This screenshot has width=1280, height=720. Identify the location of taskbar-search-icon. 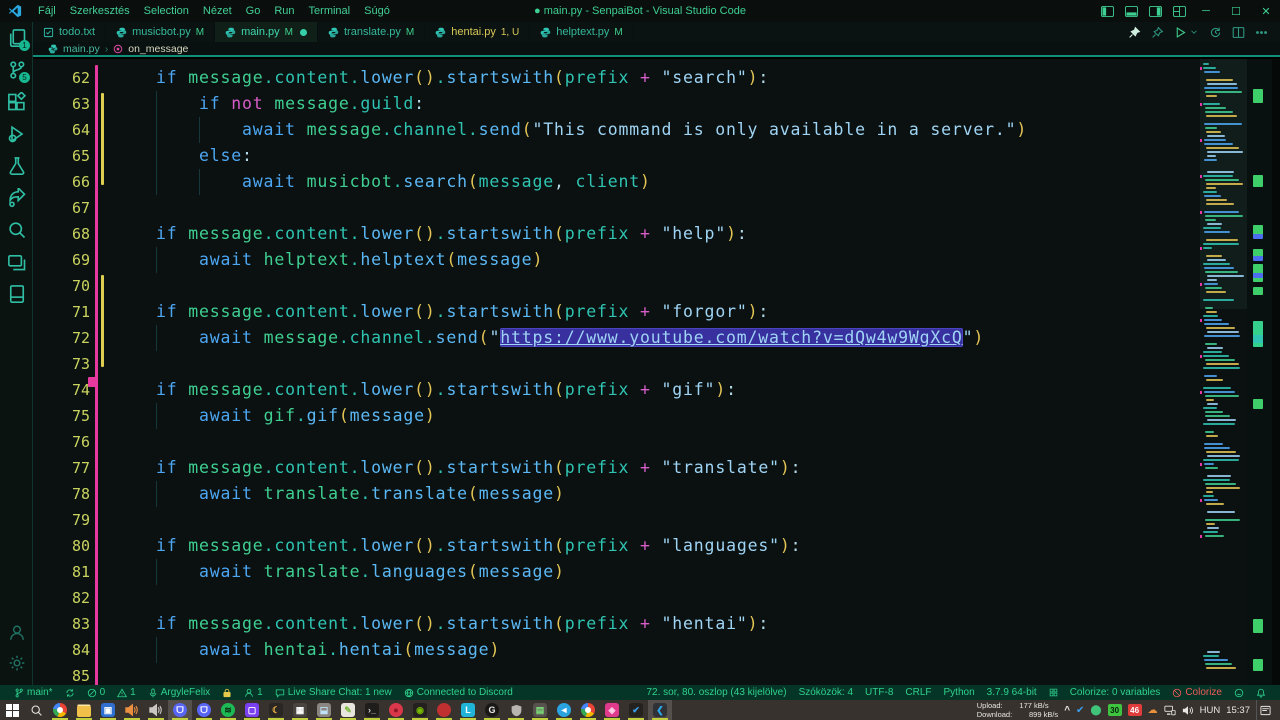
(36, 710).